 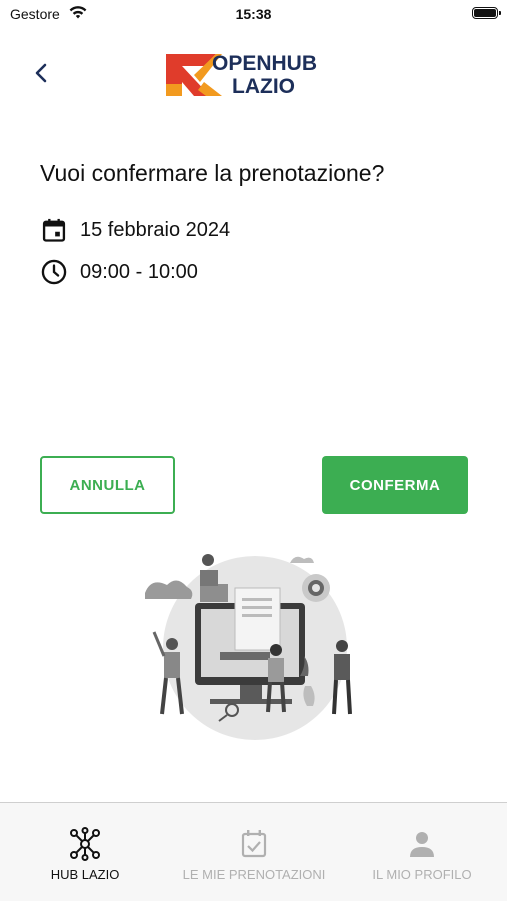 What do you see at coordinates (139, 271) in the screenshot?
I see `booking-time-range: 09:00 - 10:00` at bounding box center [139, 271].